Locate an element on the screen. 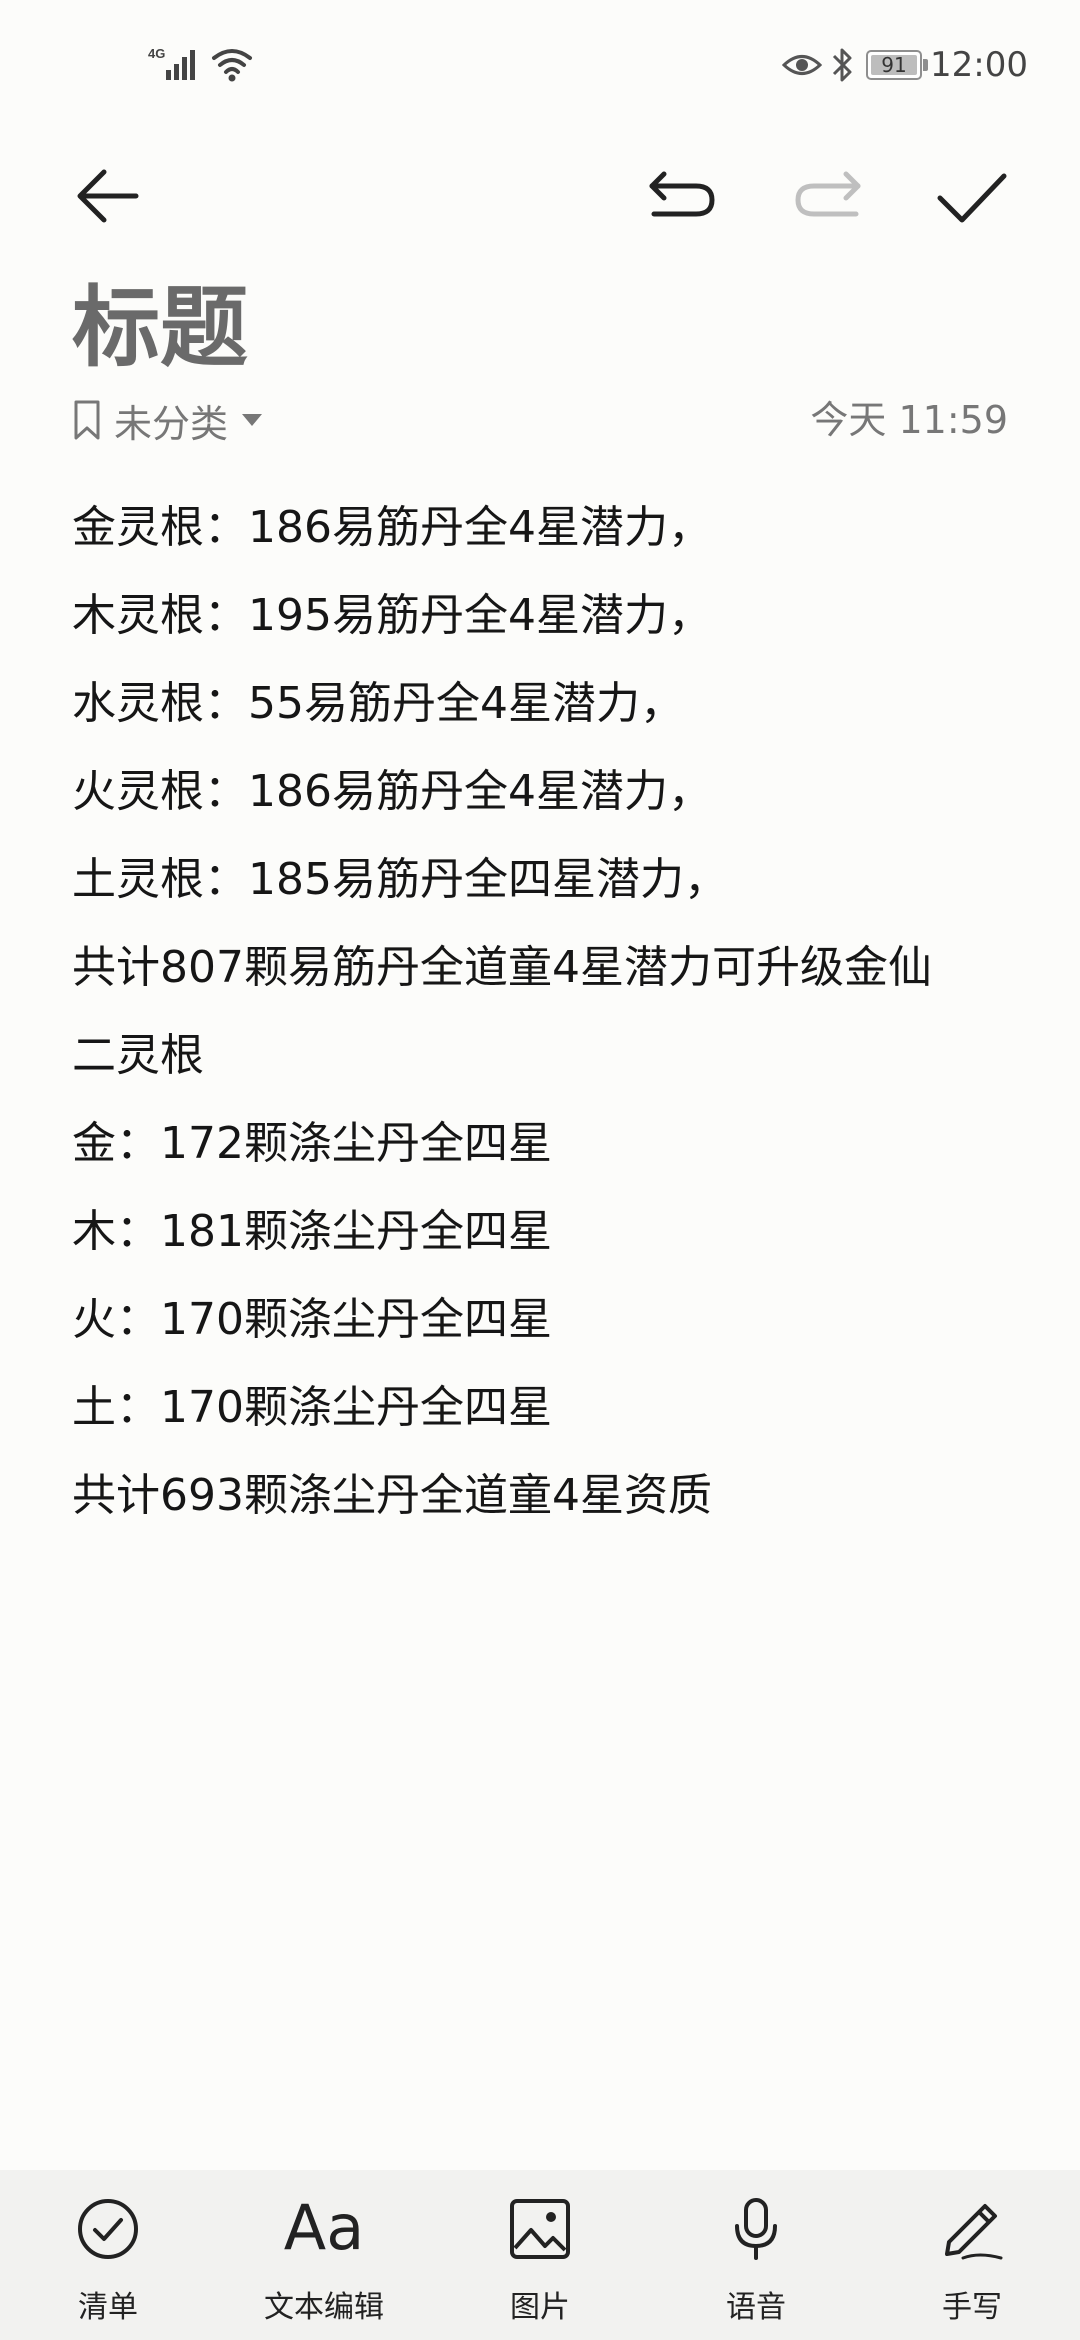 This screenshot has height=2340, width=1080. note-line: 土灵根：185易筋丹全四星潜力， is located at coordinates (400, 879).